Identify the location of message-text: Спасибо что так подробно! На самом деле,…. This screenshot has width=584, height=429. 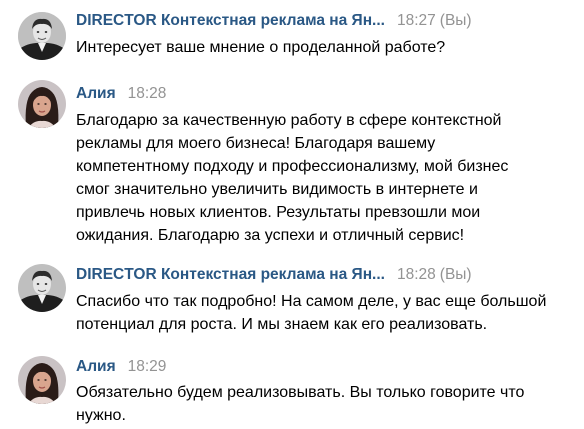
(311, 313).